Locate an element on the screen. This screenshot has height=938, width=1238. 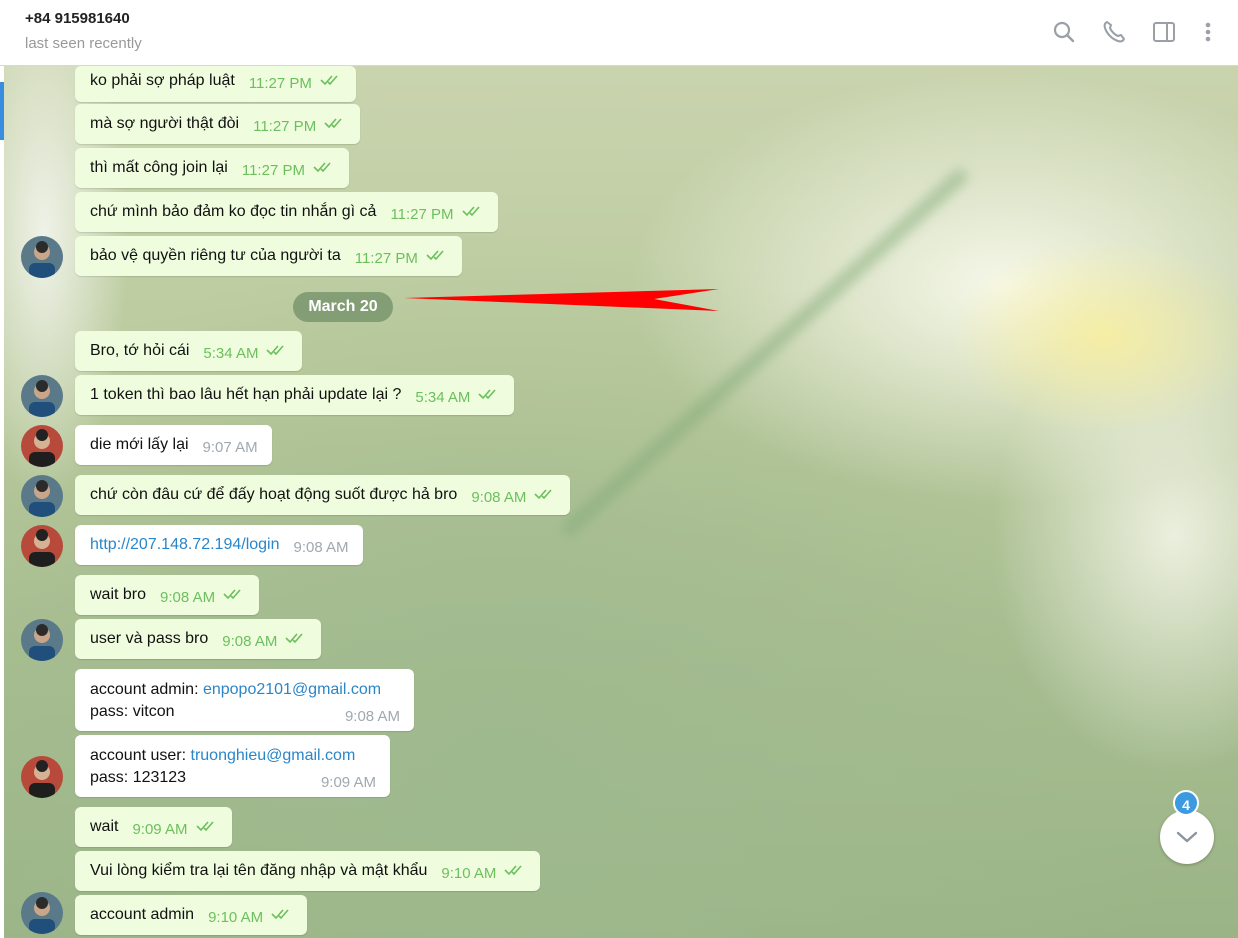
message-bubble: die mới lấy lại 9:07 AM is located at coordinates (173, 445).